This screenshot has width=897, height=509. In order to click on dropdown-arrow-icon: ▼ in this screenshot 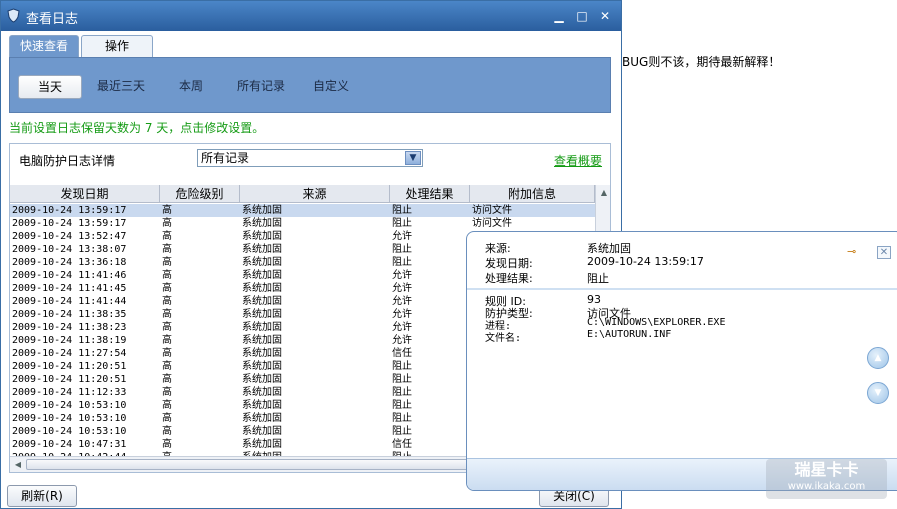, I will do `click(413, 158)`.